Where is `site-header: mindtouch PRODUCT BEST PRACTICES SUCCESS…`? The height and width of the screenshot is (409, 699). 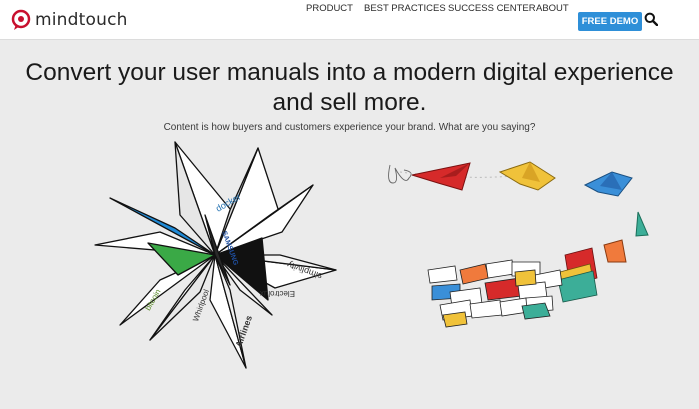 site-header: mindtouch PRODUCT BEST PRACTICES SUCCESS… is located at coordinates (349, 20).